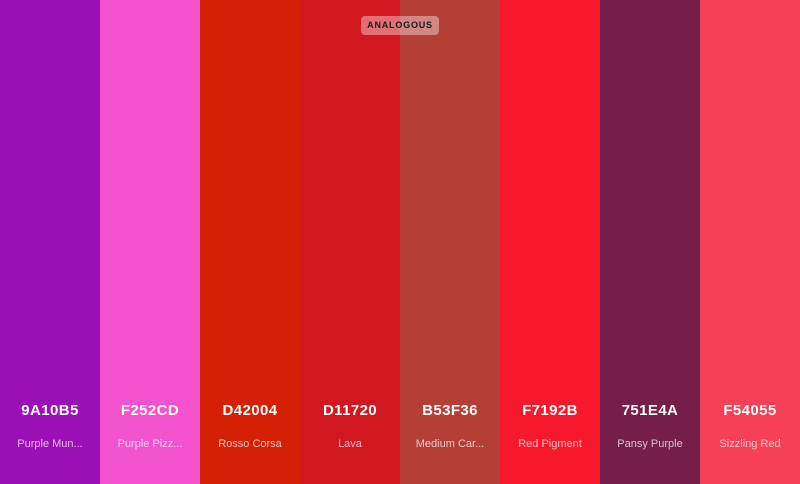  I want to click on swatch-color-name: Sizzling Red, so click(750, 444).